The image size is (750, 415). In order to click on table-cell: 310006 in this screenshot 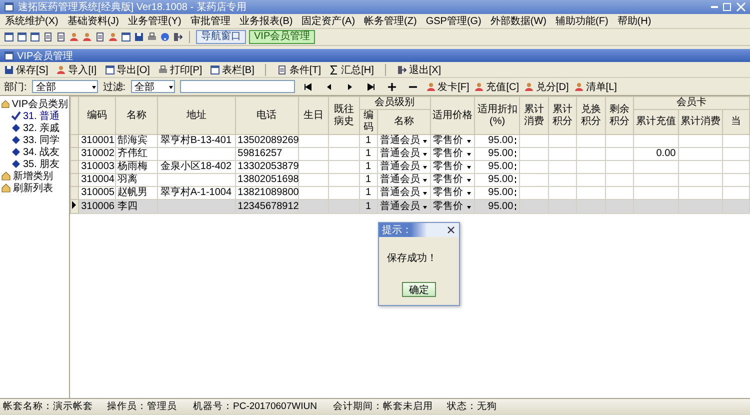, I will do `click(97, 207)`.